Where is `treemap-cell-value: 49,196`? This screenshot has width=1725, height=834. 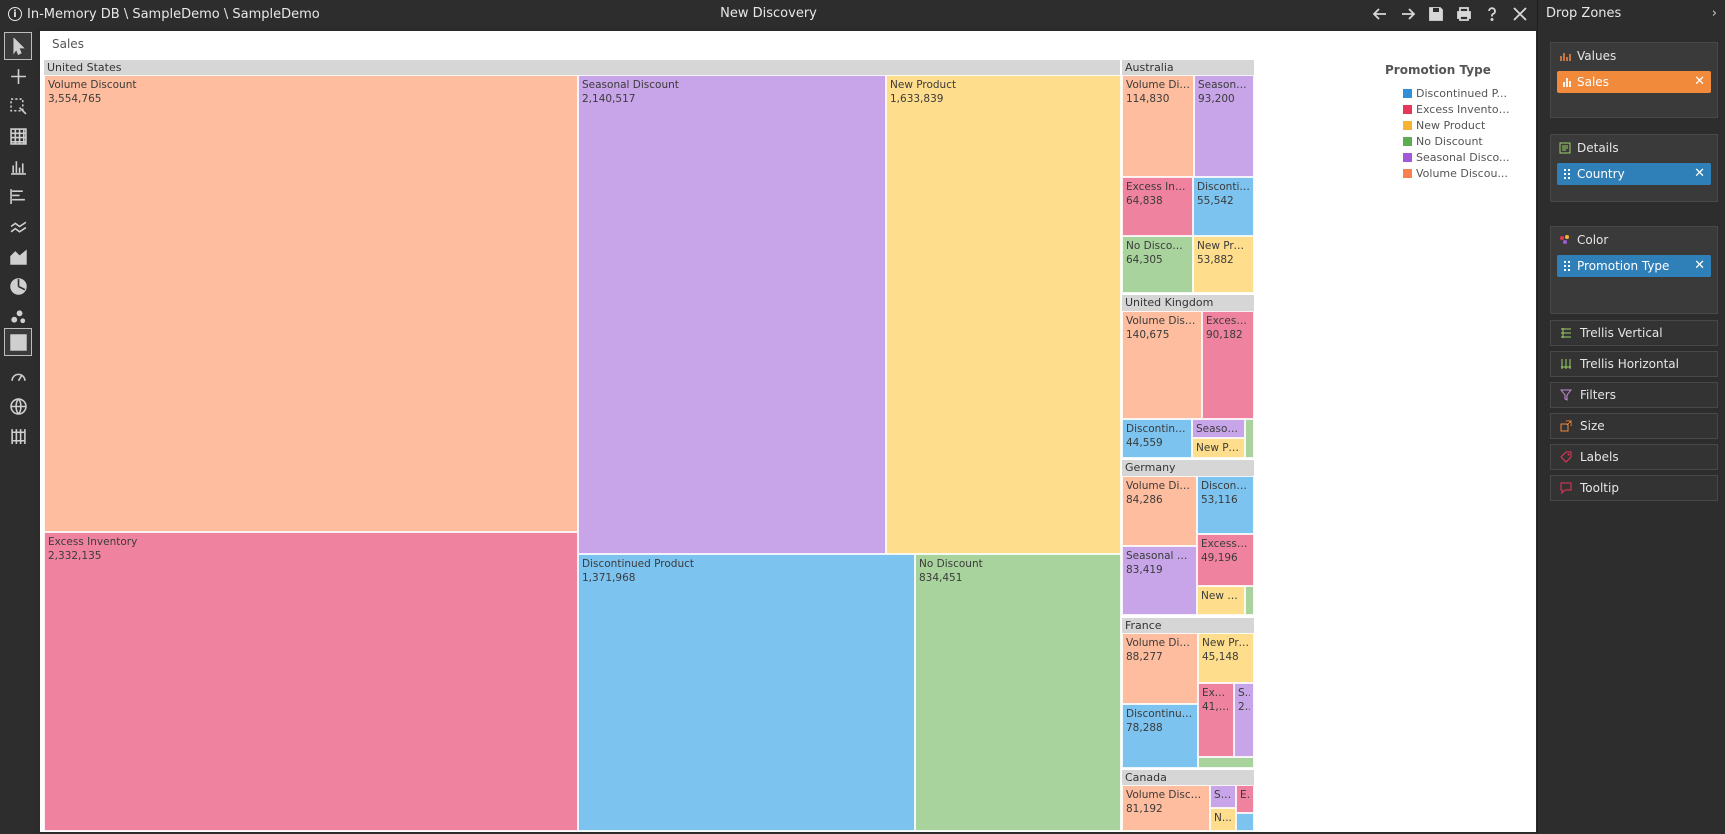
treemap-cell-value: 49,196 is located at coordinates (1219, 557).